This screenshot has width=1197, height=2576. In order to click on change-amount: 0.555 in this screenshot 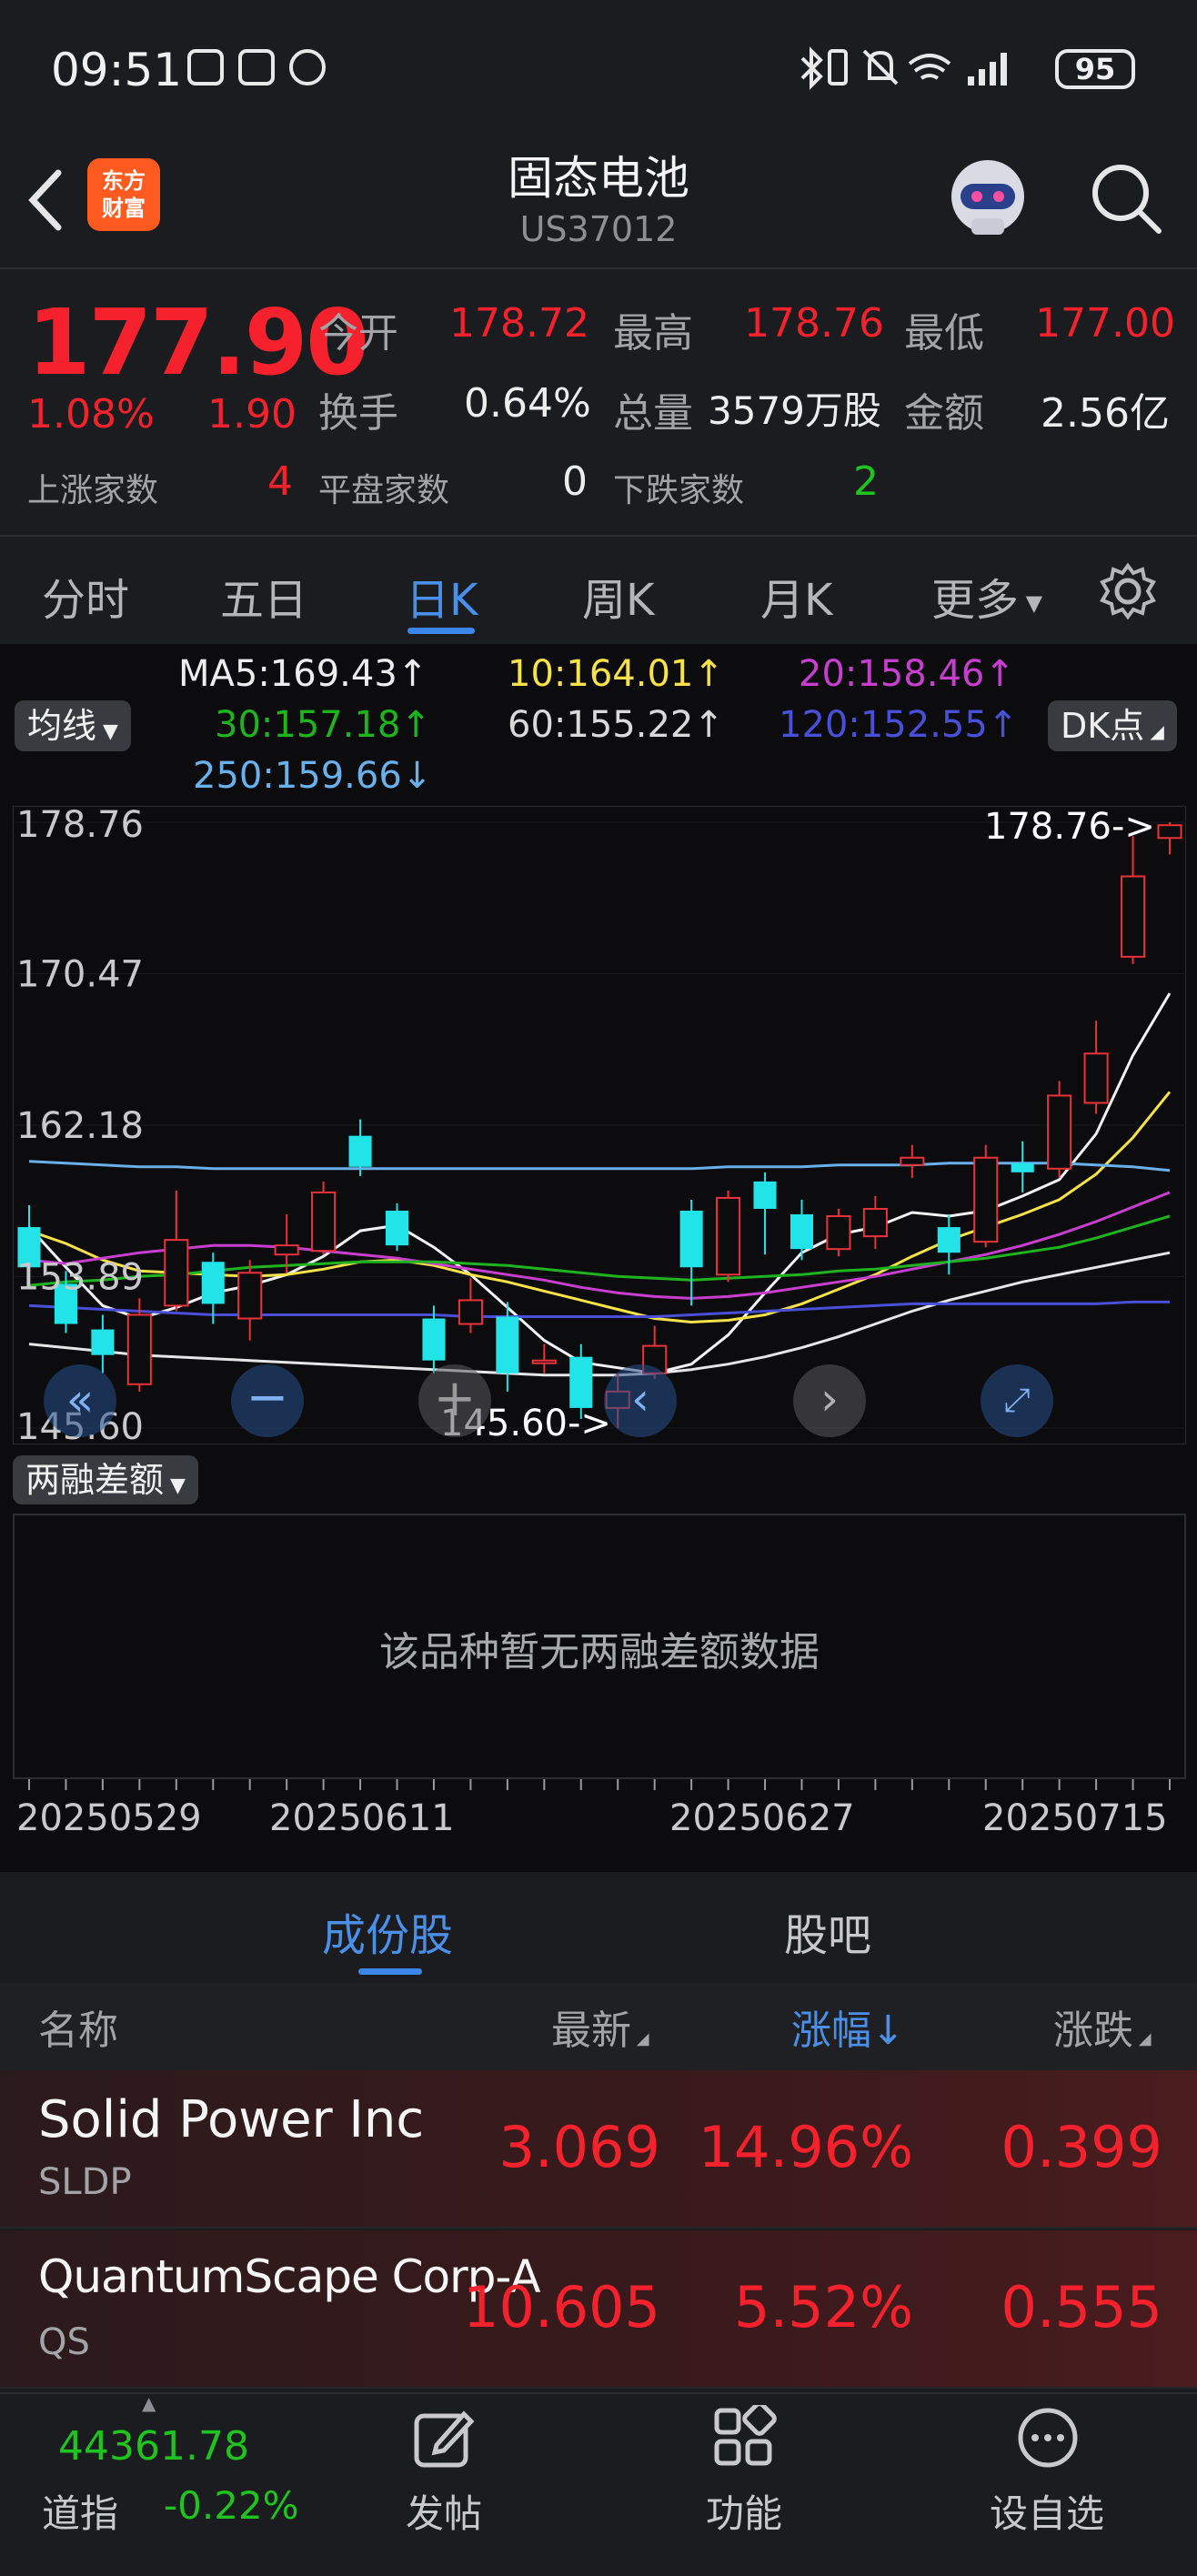, I will do `click(1082, 2307)`.